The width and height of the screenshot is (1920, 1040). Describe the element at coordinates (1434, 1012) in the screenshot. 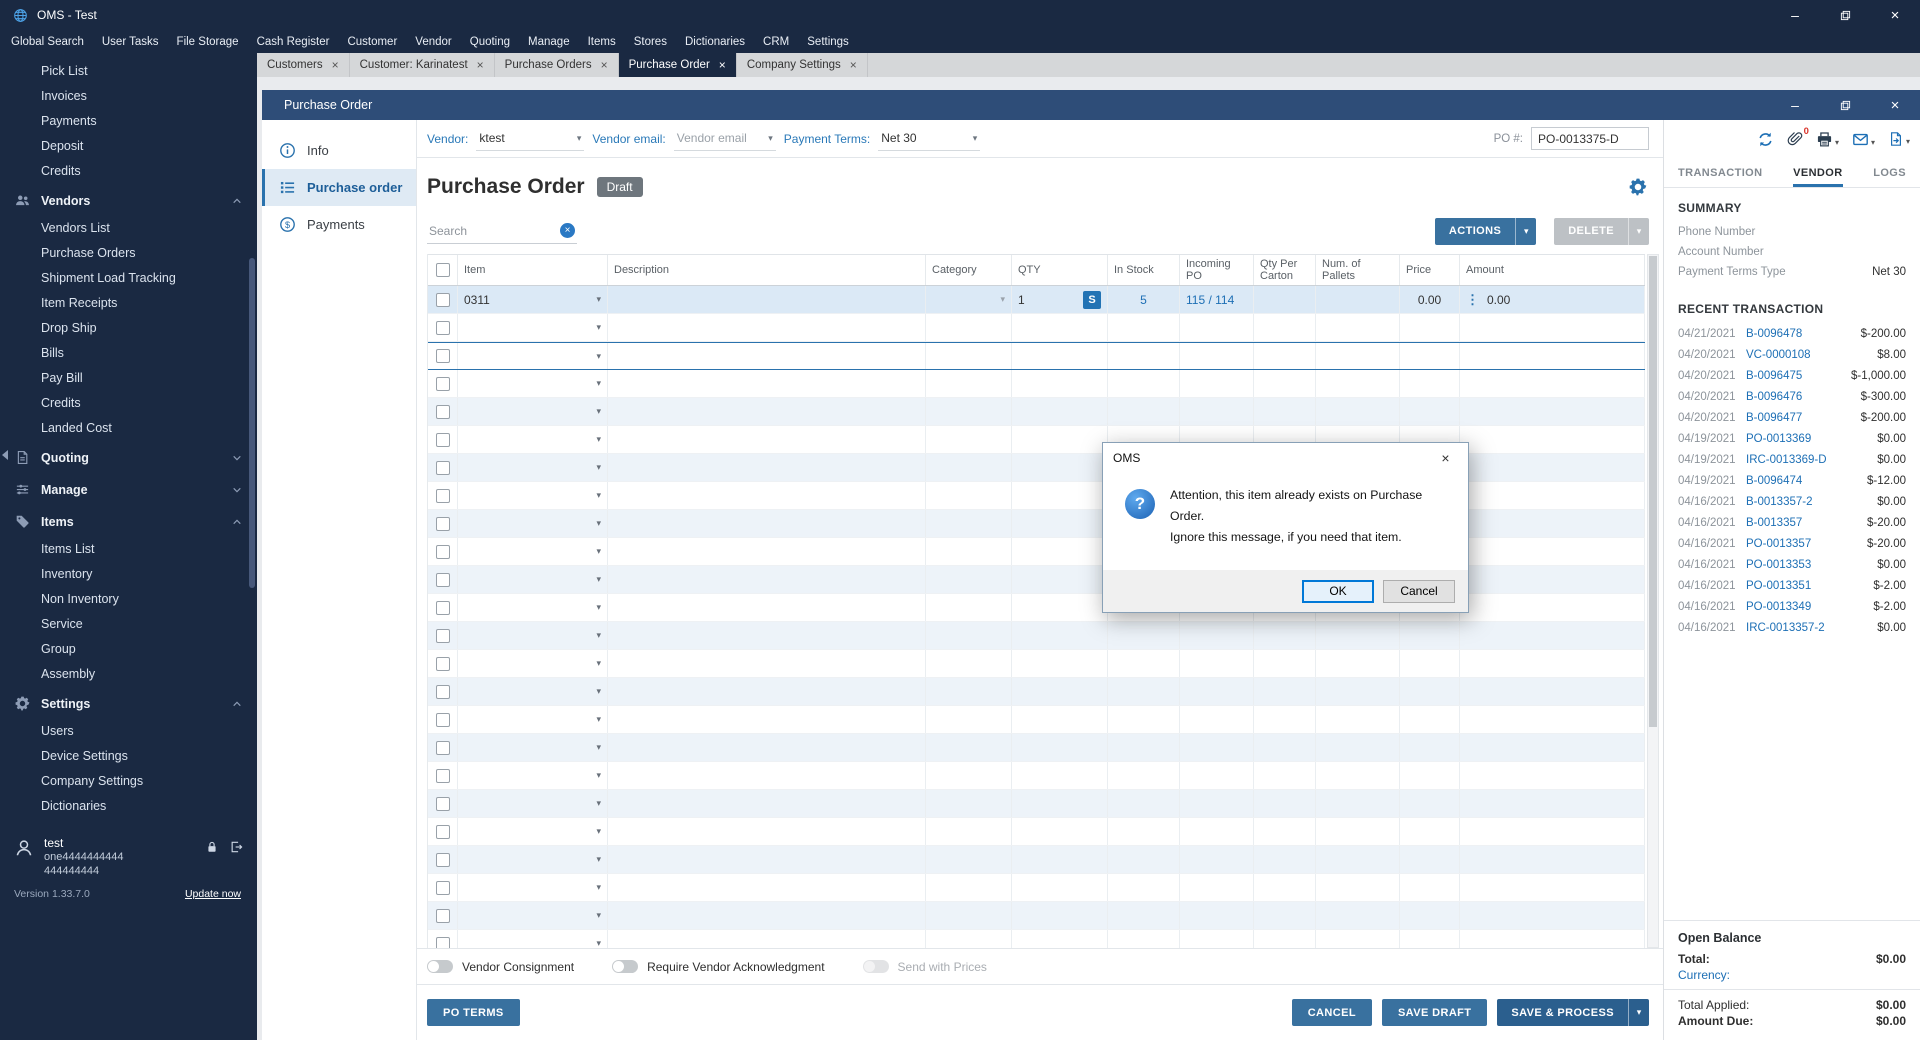

I see `save-draft-button: SAVE DRAFT` at that location.